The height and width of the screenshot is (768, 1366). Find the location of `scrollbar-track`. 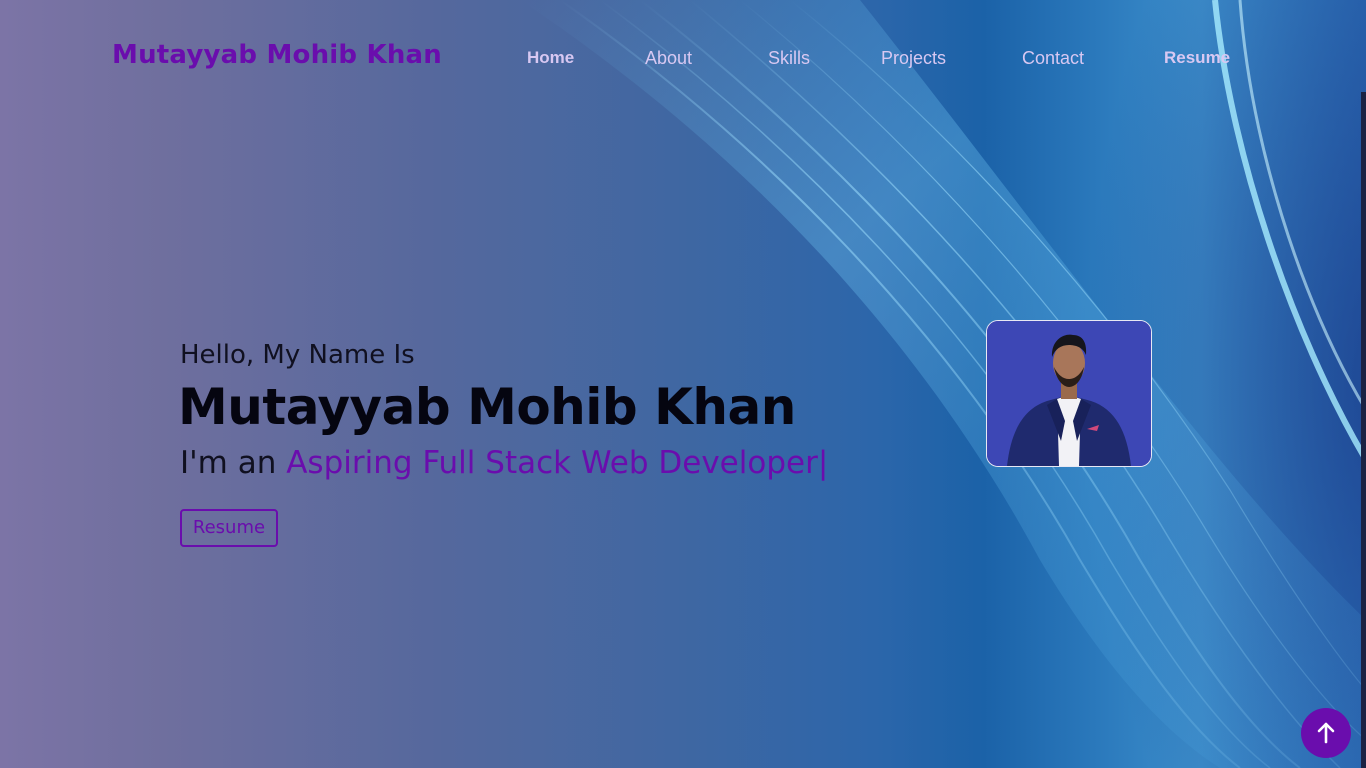

scrollbar-track is located at coordinates (1363, 430).